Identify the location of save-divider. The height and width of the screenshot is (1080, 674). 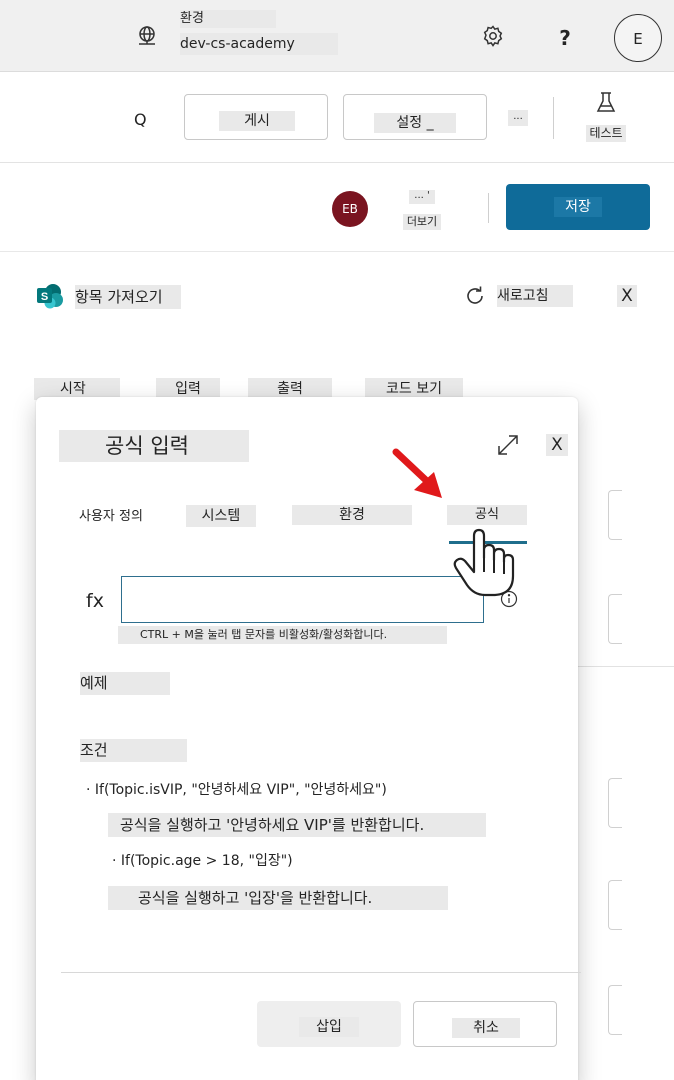
(488, 208).